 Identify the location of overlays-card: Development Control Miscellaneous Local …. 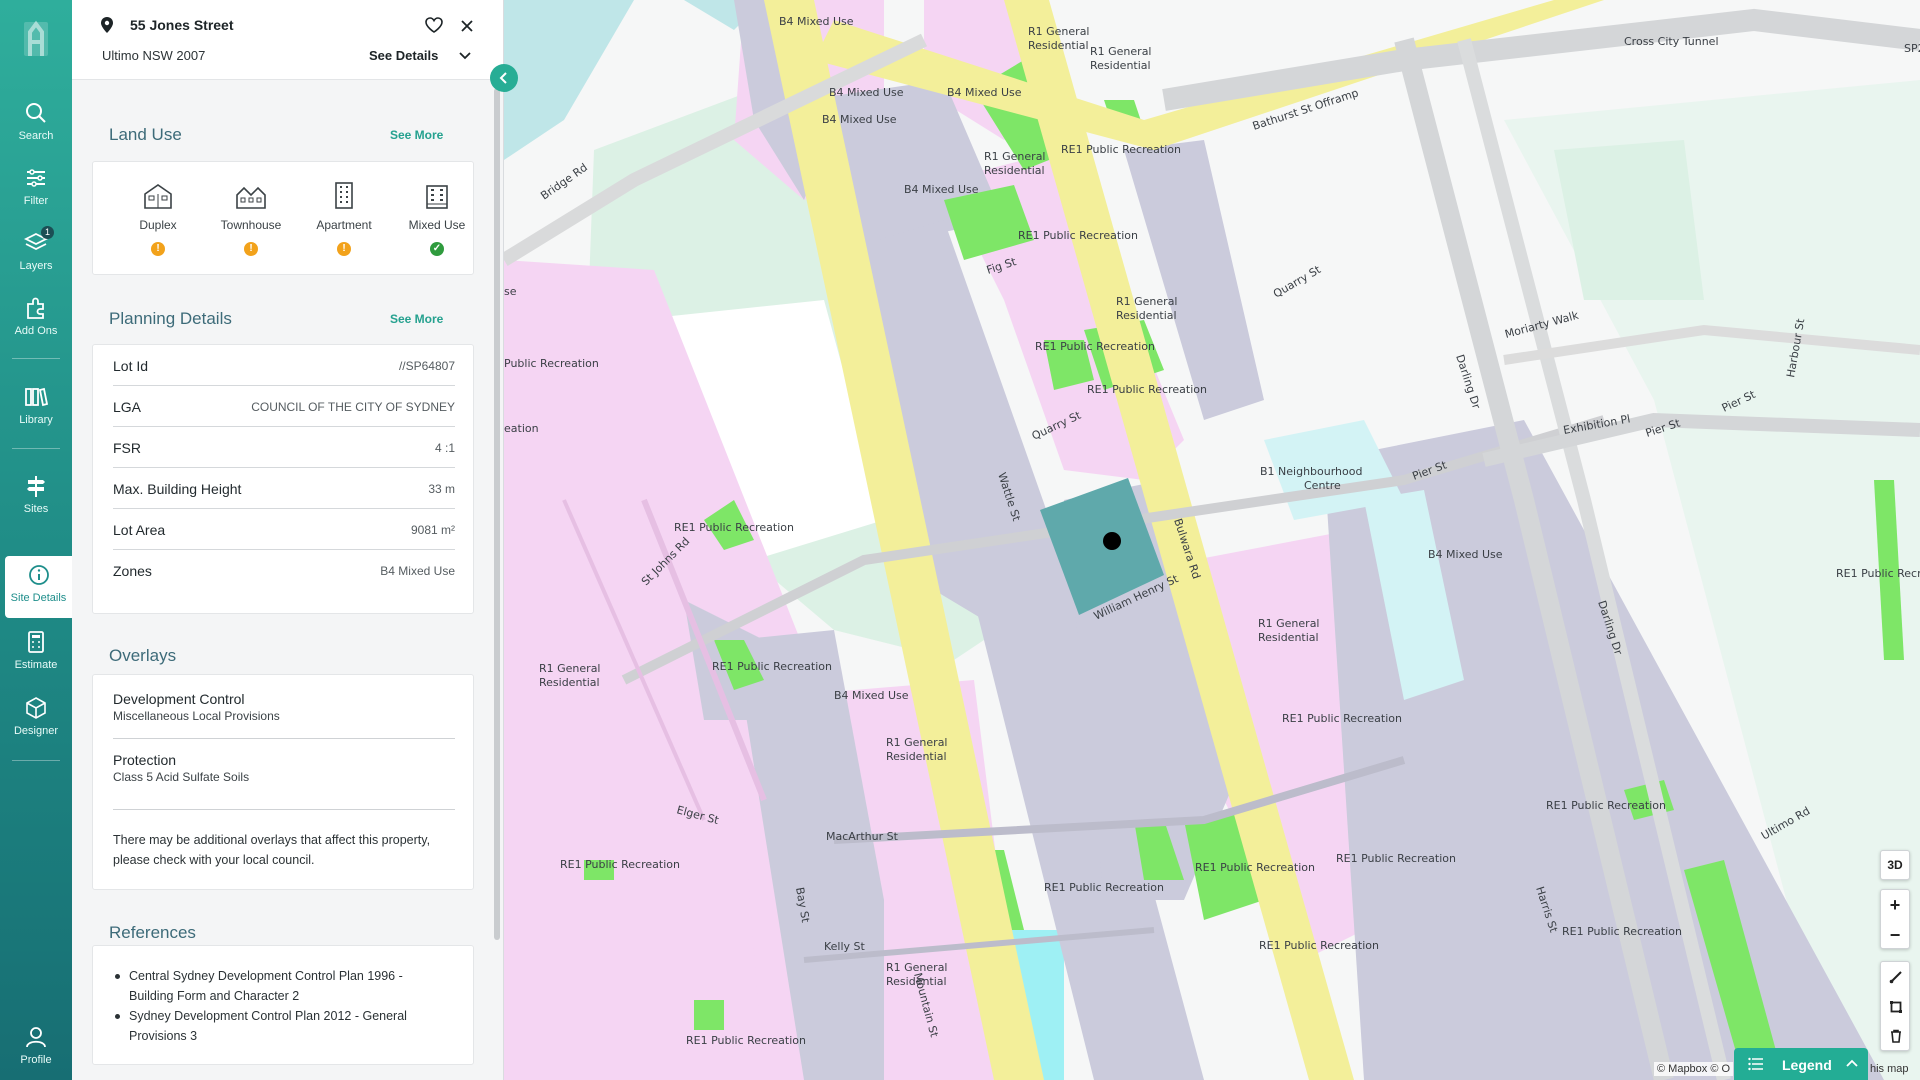
(283, 782).